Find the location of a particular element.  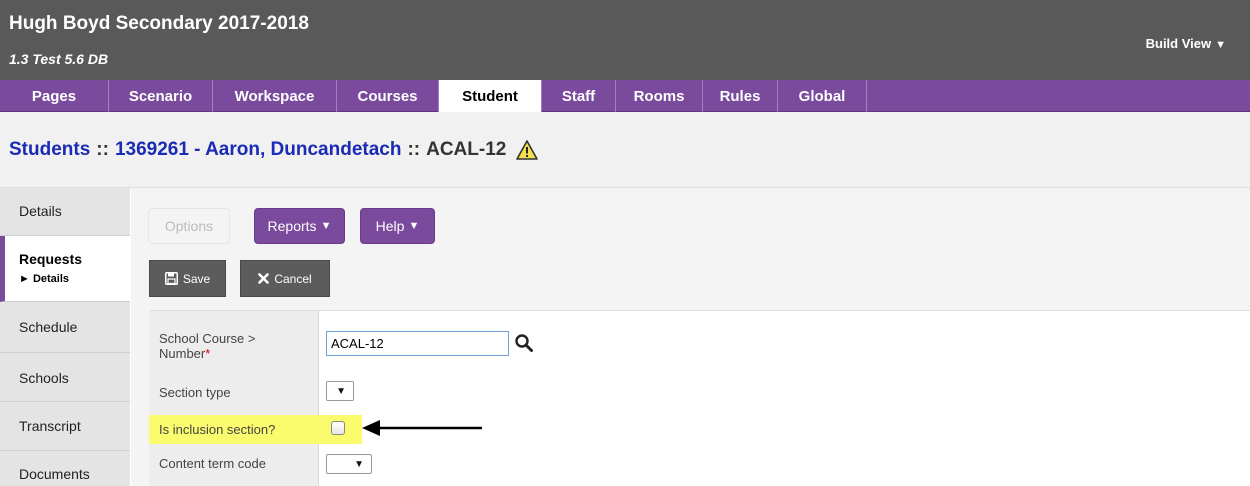

inclusion-section-checkbox is located at coordinates (338, 428).